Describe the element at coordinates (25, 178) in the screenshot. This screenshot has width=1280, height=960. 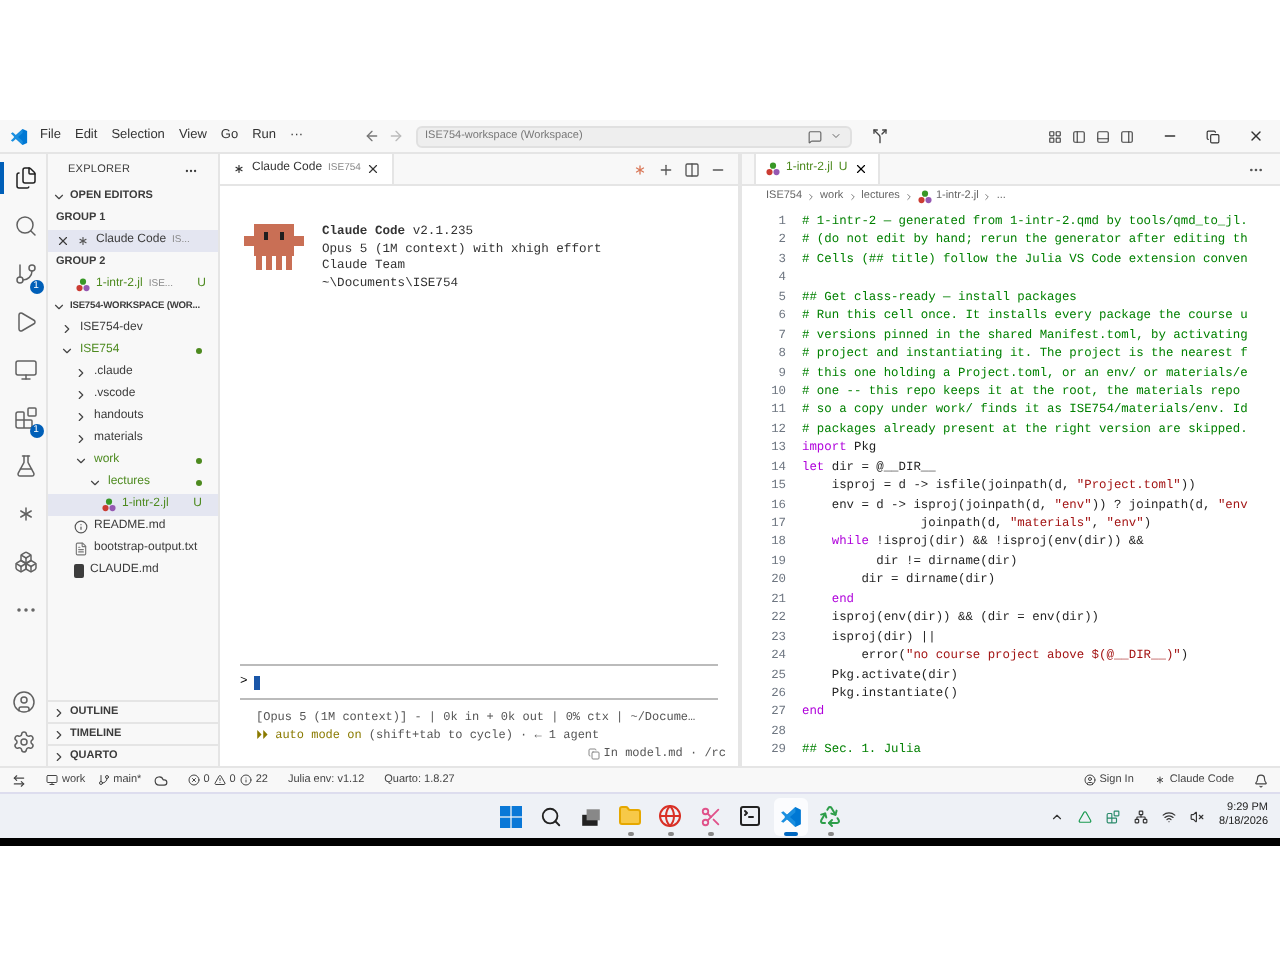
I see `files-icon` at that location.